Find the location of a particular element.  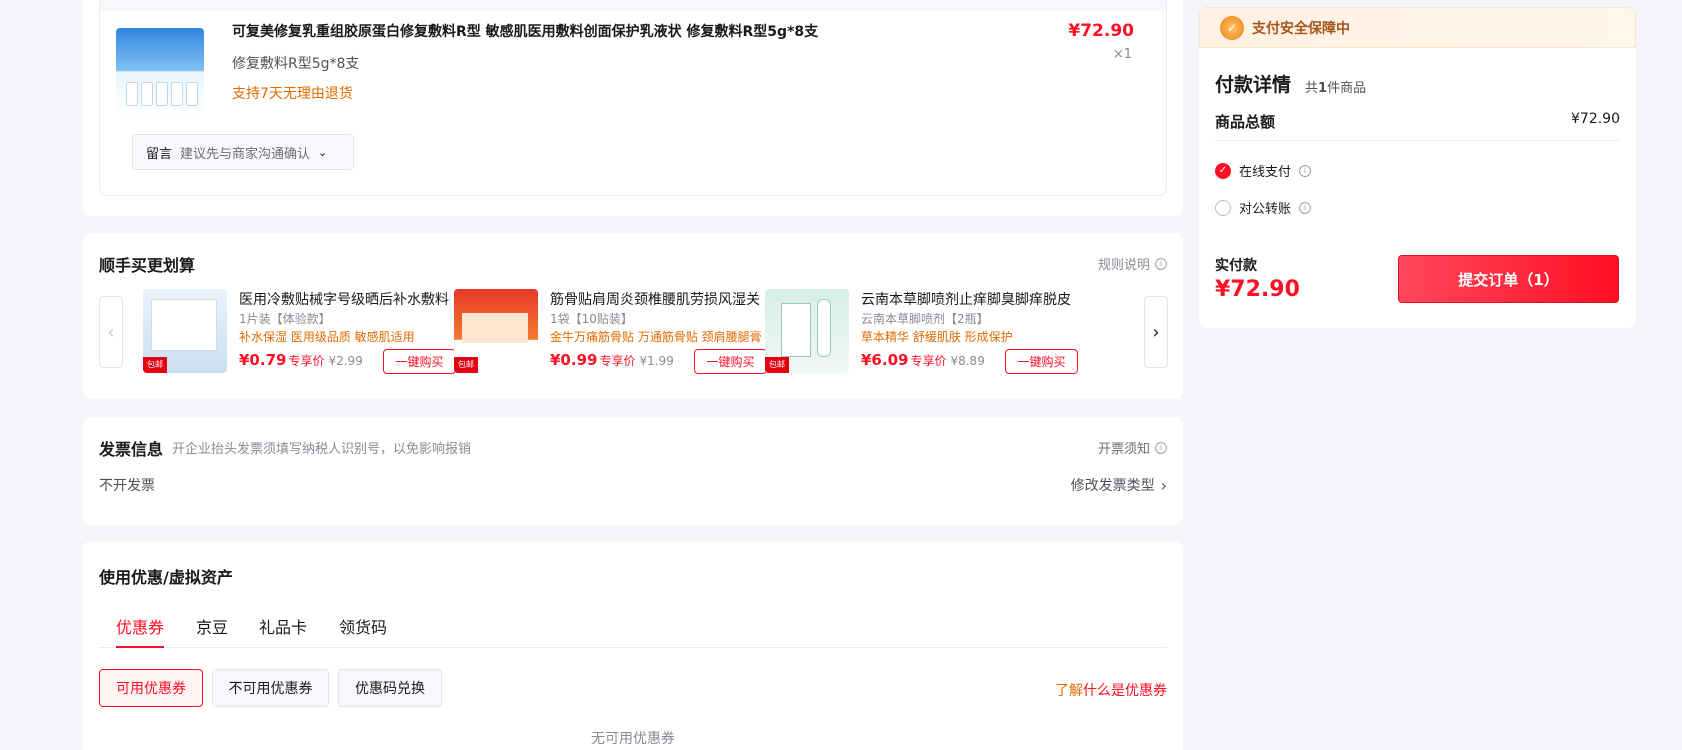

security-text: 支付安全保障中 is located at coordinates (1301, 28).